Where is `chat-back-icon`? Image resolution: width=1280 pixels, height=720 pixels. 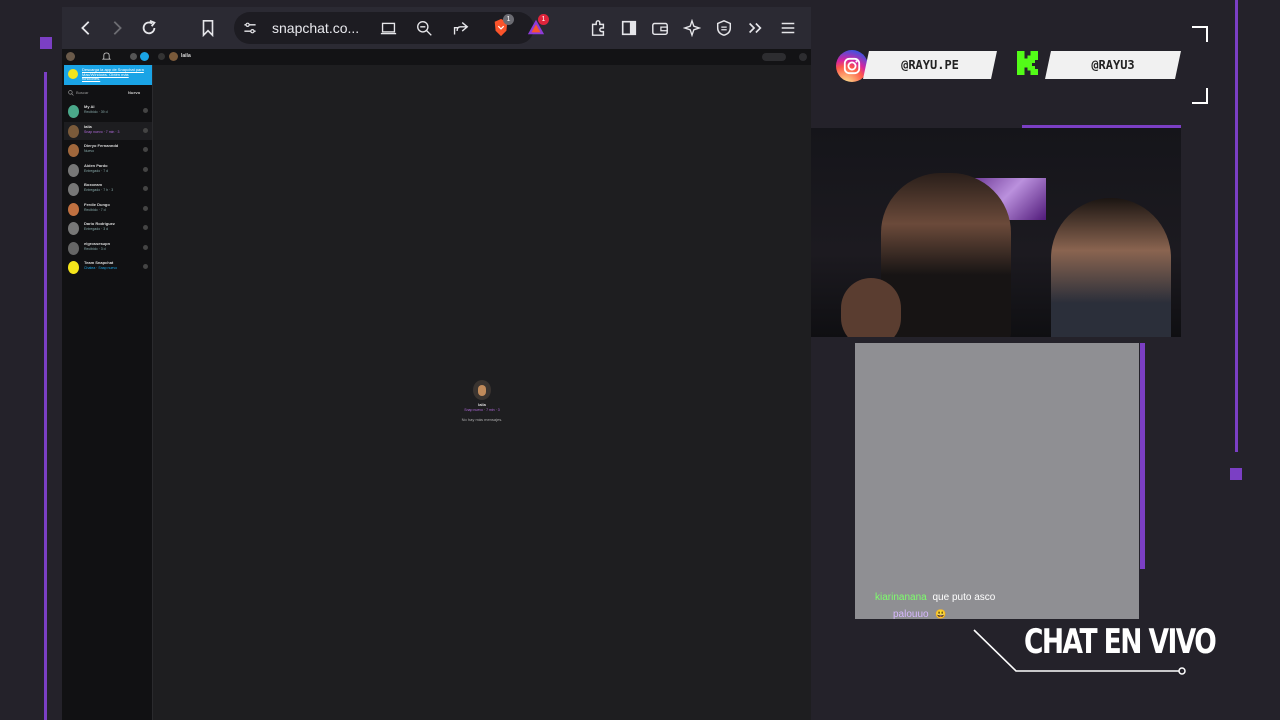 chat-back-icon is located at coordinates (161, 56).